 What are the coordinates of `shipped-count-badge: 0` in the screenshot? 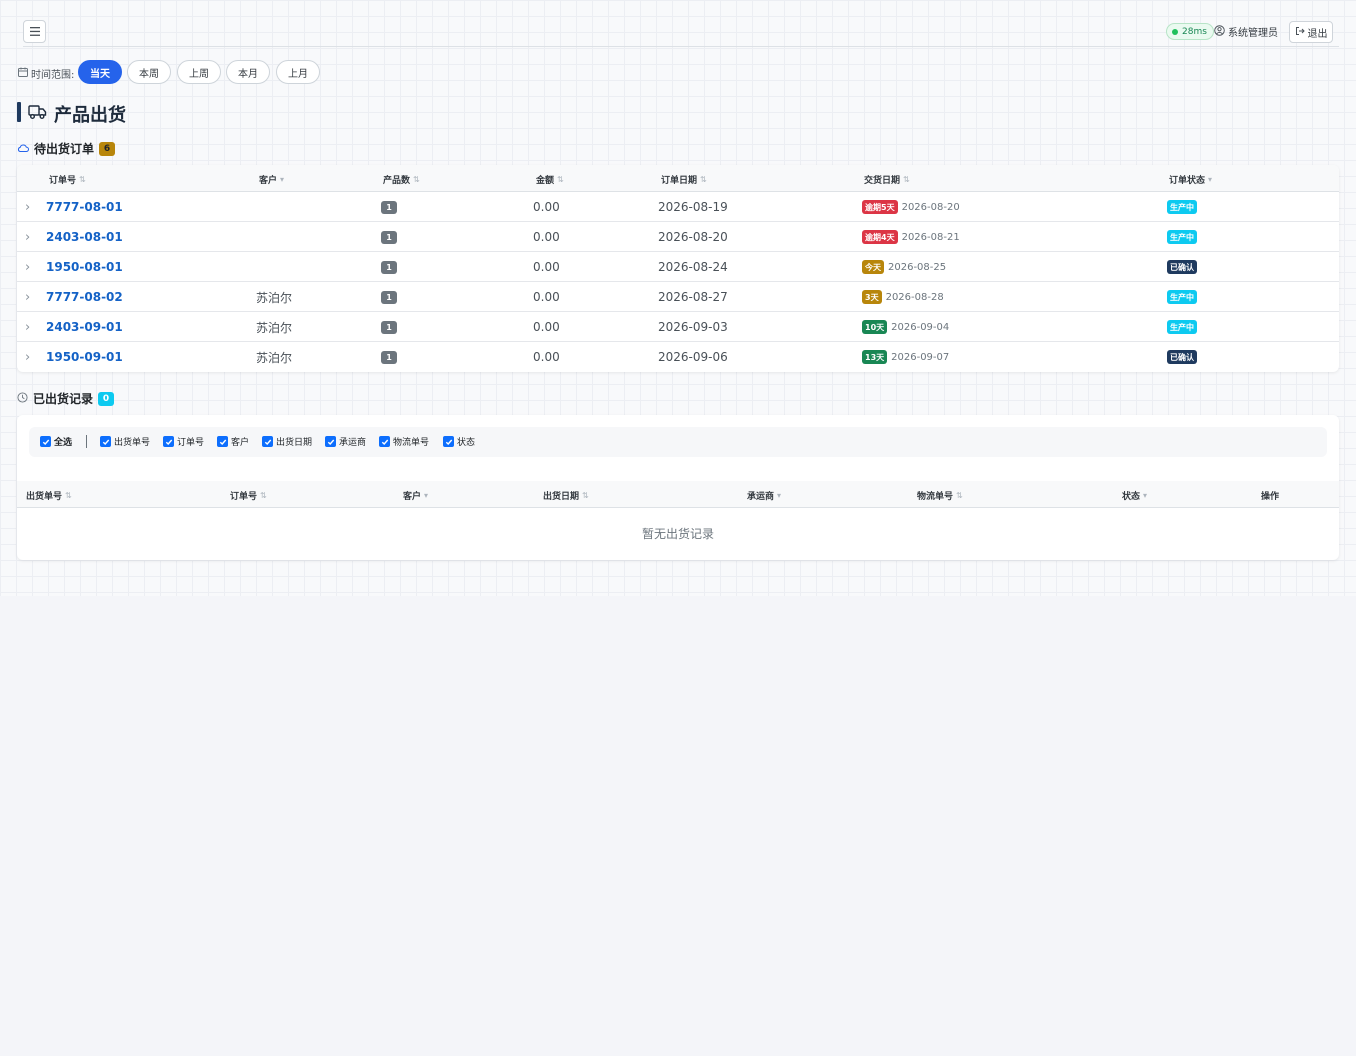 It's located at (106, 398).